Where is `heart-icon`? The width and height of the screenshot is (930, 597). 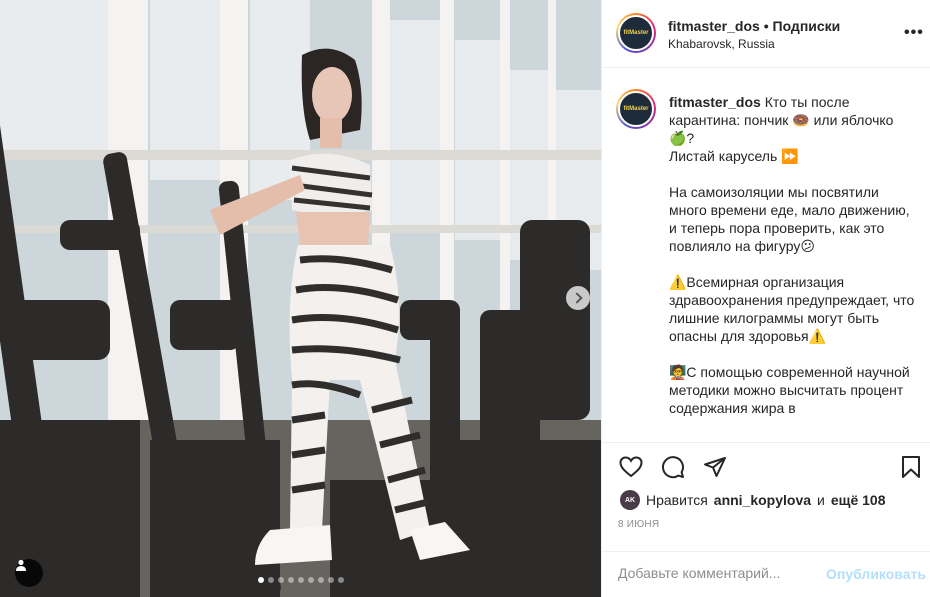
heart-icon is located at coordinates (631, 467).